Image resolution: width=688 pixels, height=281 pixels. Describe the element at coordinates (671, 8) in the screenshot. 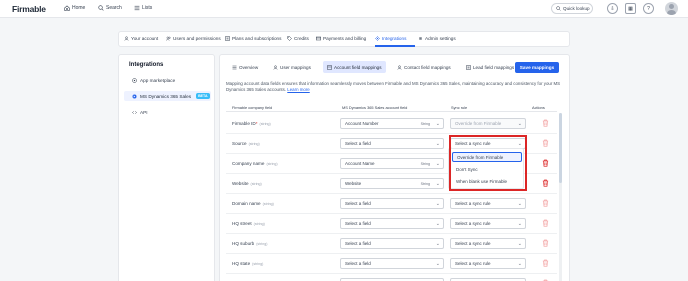

I see `avatar` at that location.